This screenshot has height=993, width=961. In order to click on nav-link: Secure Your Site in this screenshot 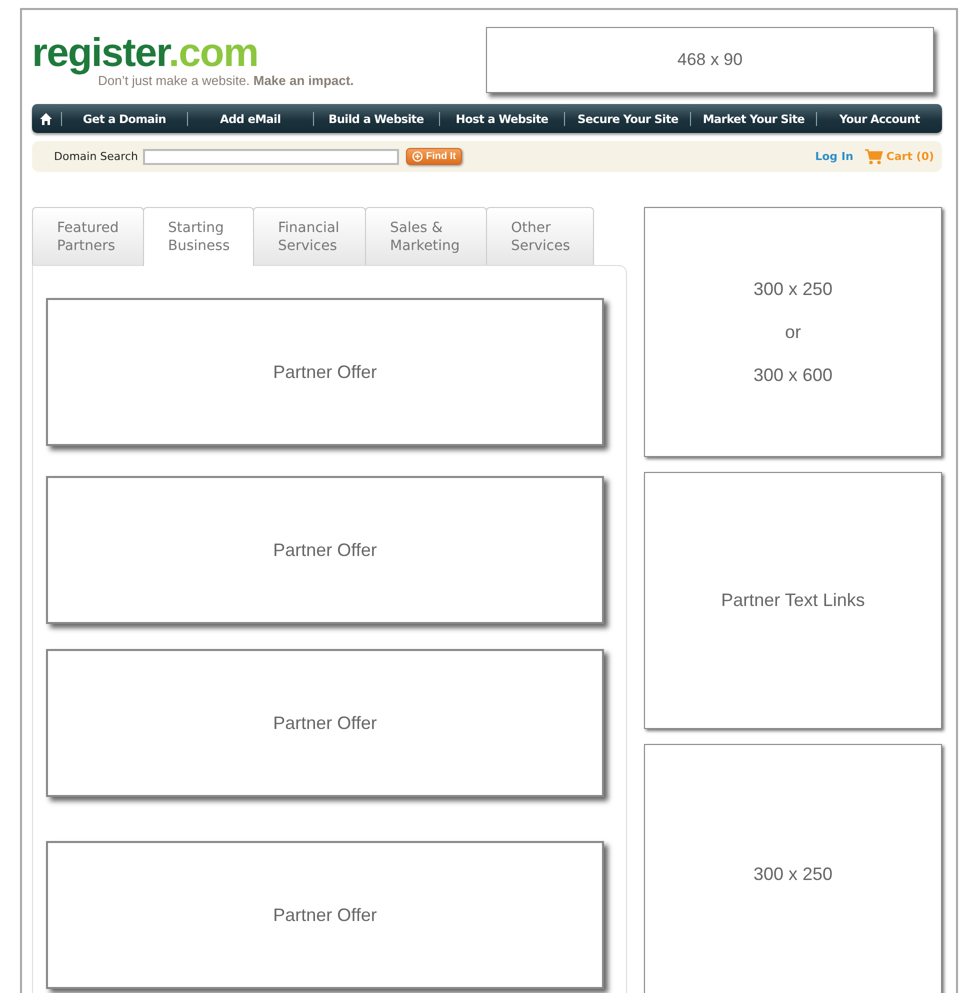, I will do `click(627, 119)`.